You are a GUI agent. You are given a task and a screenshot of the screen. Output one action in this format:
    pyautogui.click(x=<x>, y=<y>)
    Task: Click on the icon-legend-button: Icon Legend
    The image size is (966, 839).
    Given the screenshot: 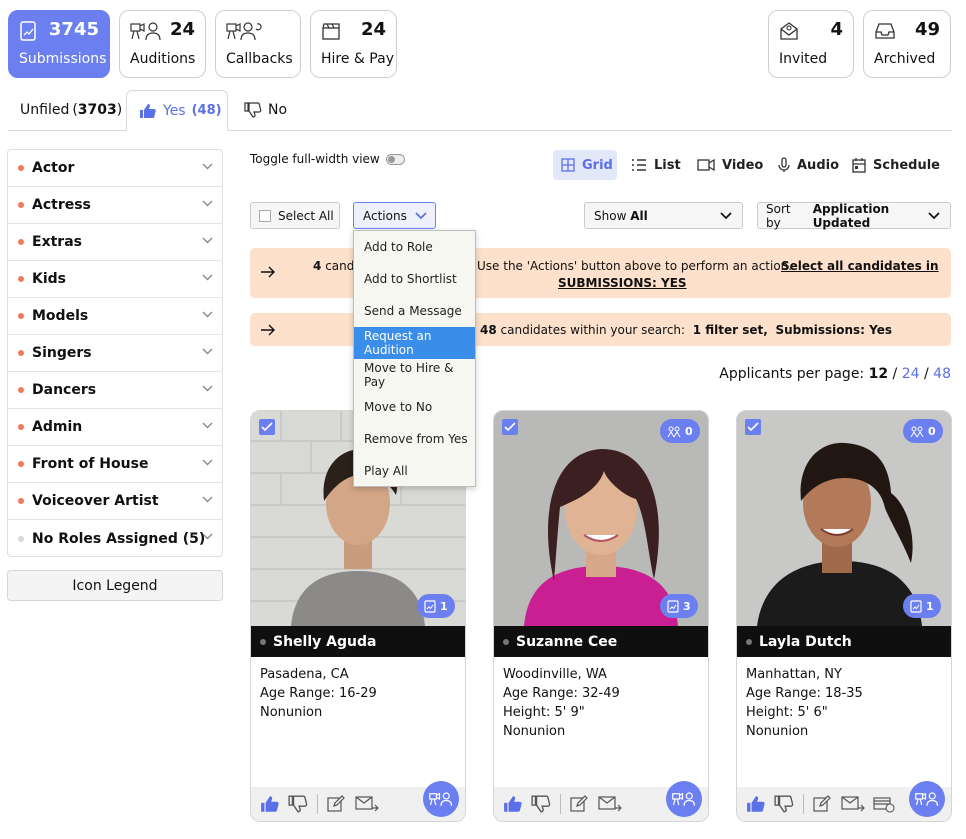 What is the action you would take?
    pyautogui.click(x=115, y=585)
    